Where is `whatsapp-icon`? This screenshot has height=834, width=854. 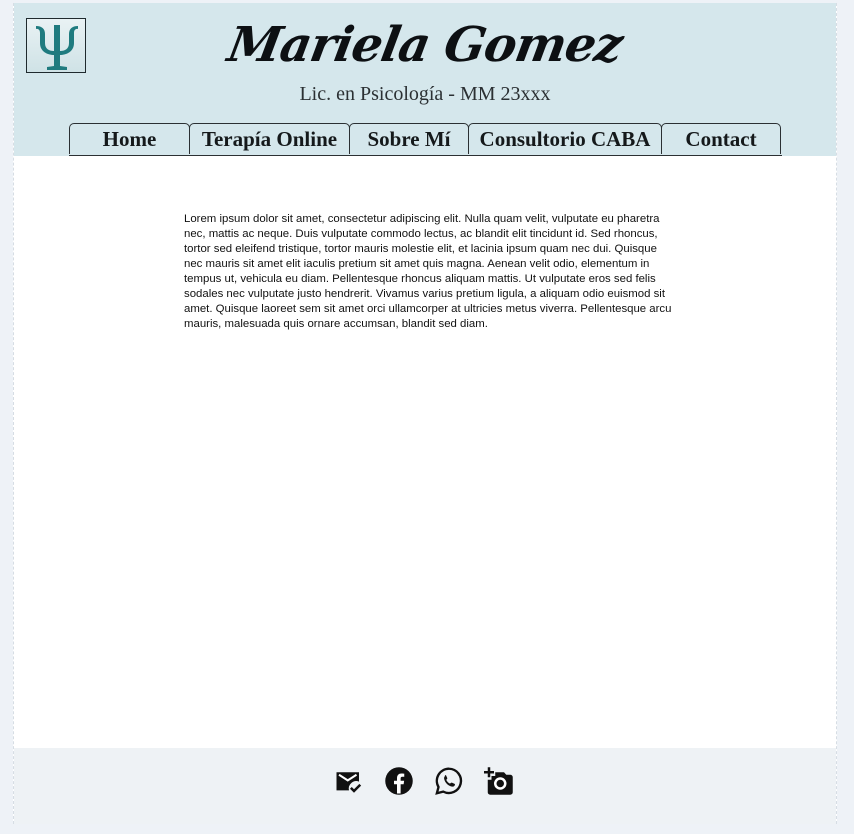 whatsapp-icon is located at coordinates (449, 781).